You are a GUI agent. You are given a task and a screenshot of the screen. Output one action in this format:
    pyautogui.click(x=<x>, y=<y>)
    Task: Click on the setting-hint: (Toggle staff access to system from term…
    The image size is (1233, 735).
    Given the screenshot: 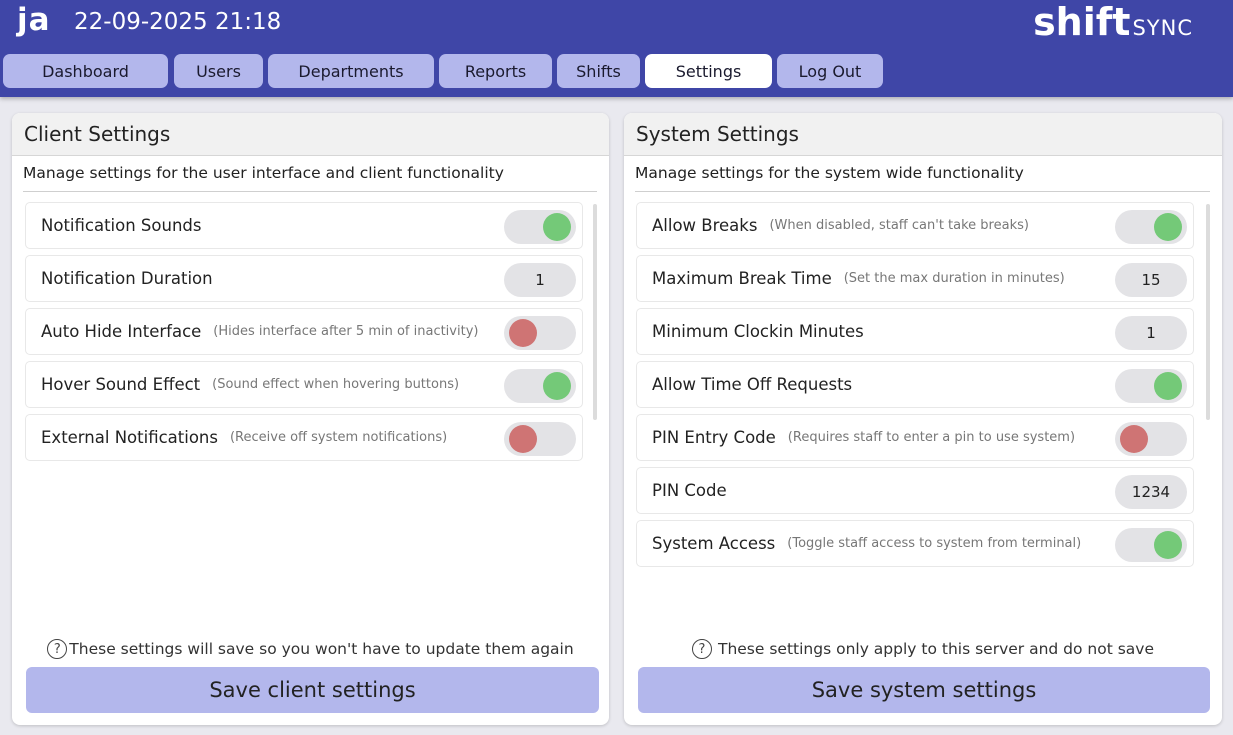 What is the action you would take?
    pyautogui.click(x=934, y=543)
    